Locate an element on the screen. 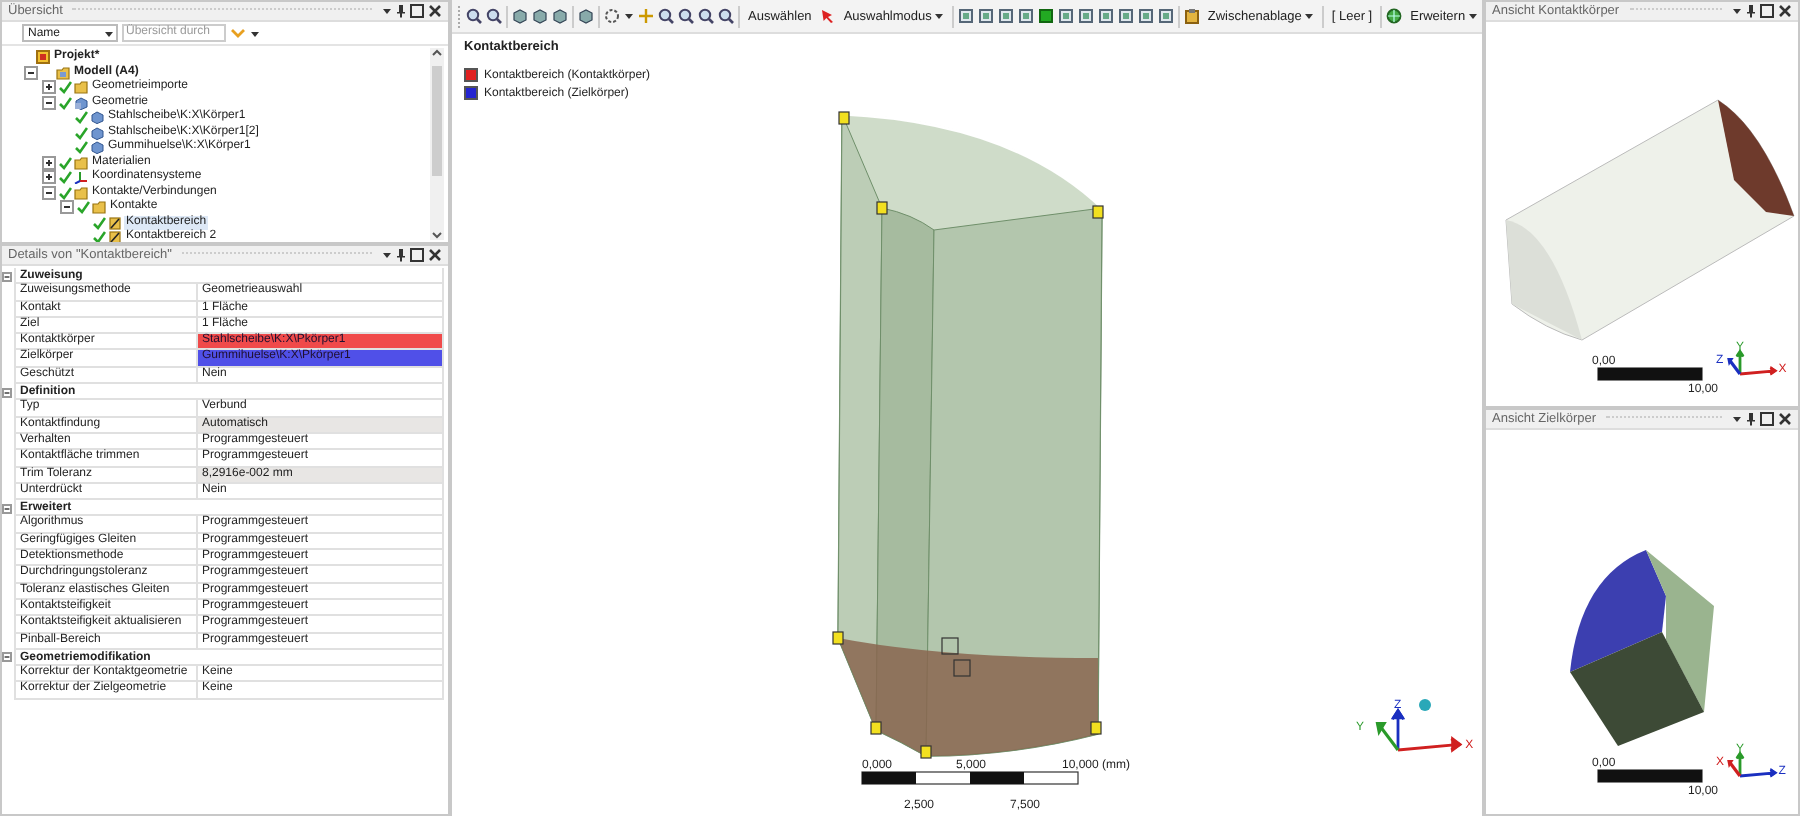 The height and width of the screenshot is (816, 1800). rotate-icon is located at coordinates (612, 16).